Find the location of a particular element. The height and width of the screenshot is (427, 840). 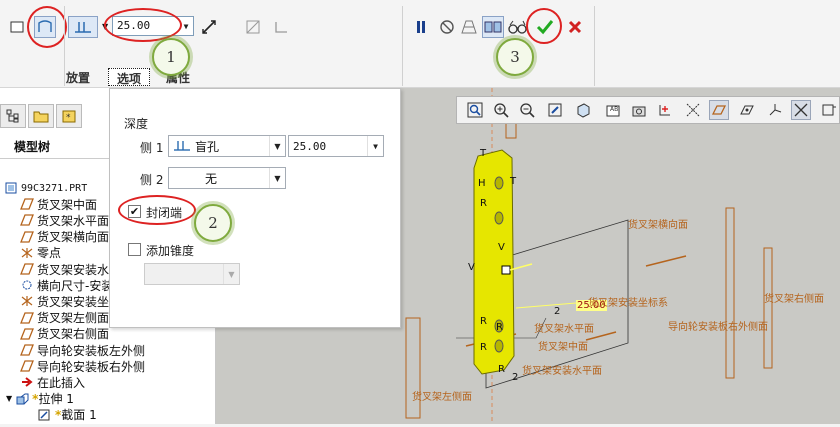

model-tree-tab is located at coordinates (13, 116).